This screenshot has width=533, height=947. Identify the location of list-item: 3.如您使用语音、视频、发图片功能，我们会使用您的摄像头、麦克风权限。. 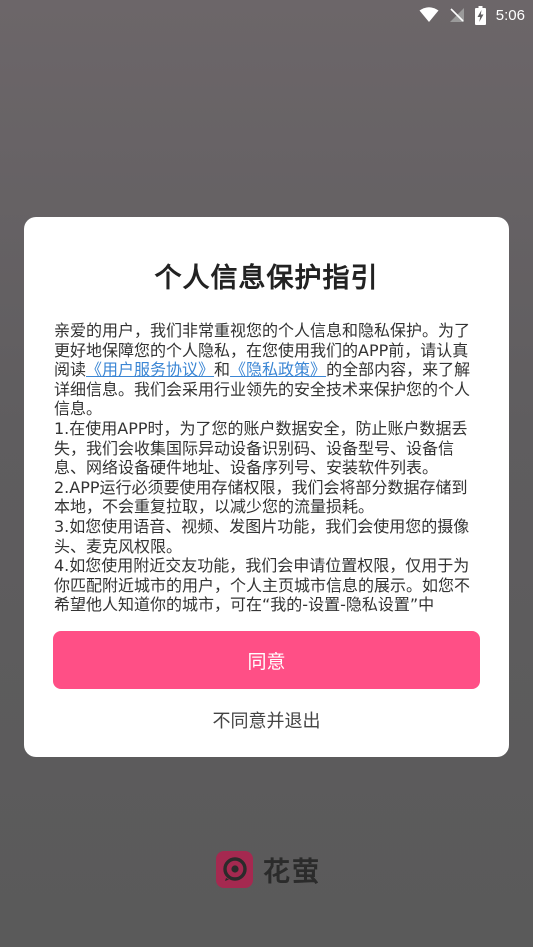
(262, 536).